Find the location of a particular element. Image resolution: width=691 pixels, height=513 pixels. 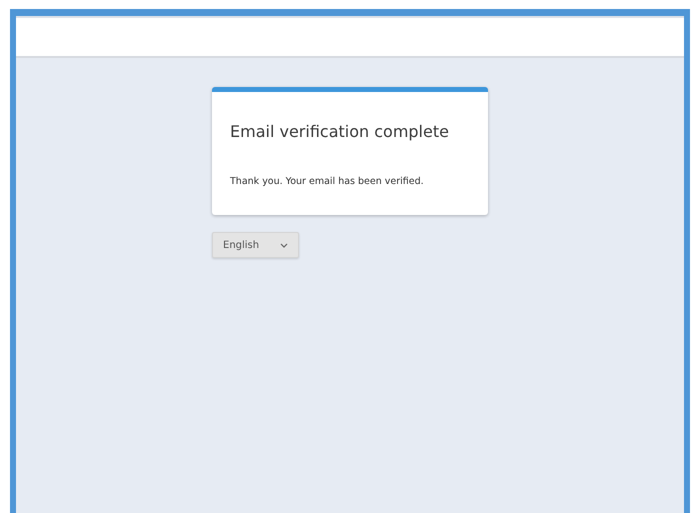

chevron-down-icon is located at coordinates (284, 245).